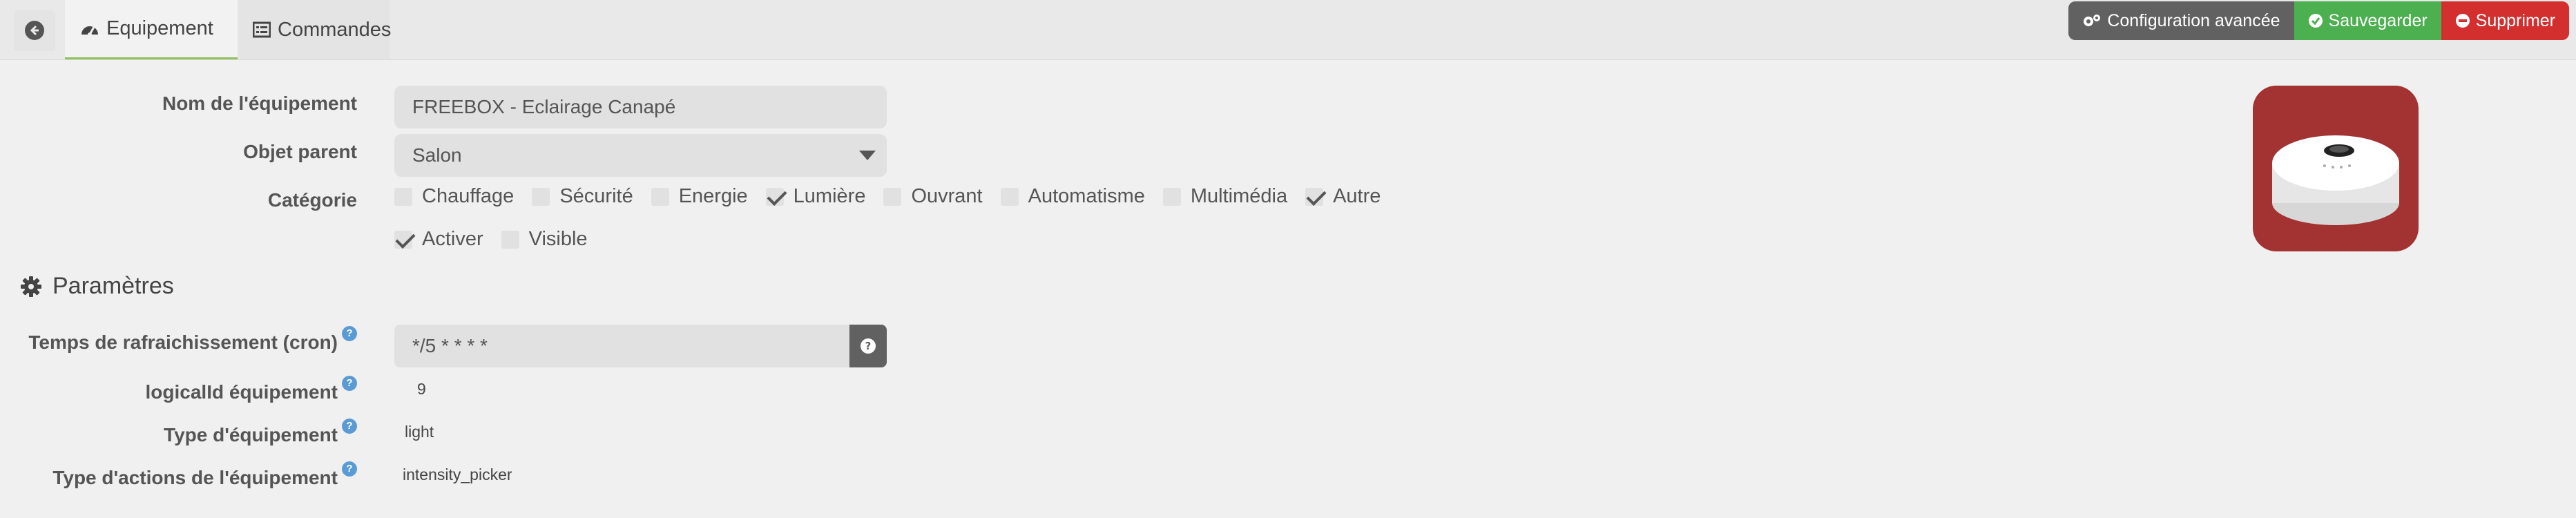 Image resolution: width=2576 pixels, height=518 pixels. I want to click on gears-icon, so click(2092, 20).